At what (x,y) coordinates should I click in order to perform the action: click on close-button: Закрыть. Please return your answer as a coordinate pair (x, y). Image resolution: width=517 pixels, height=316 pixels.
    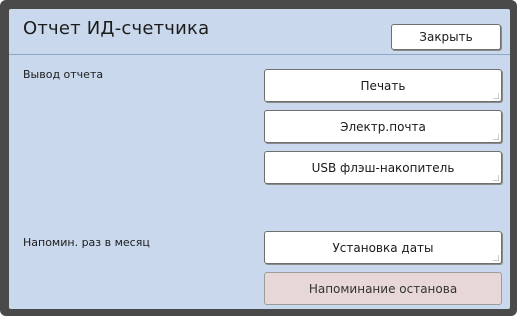
    Looking at the image, I should click on (446, 37).